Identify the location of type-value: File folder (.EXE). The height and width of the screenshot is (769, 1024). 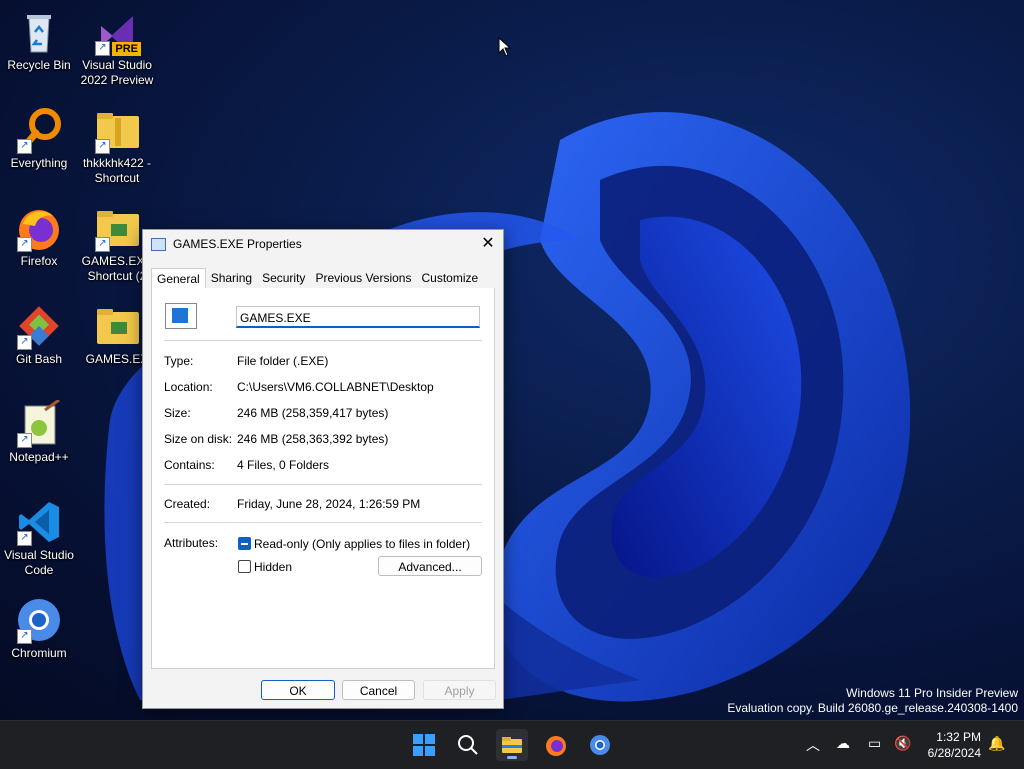
(283, 361).